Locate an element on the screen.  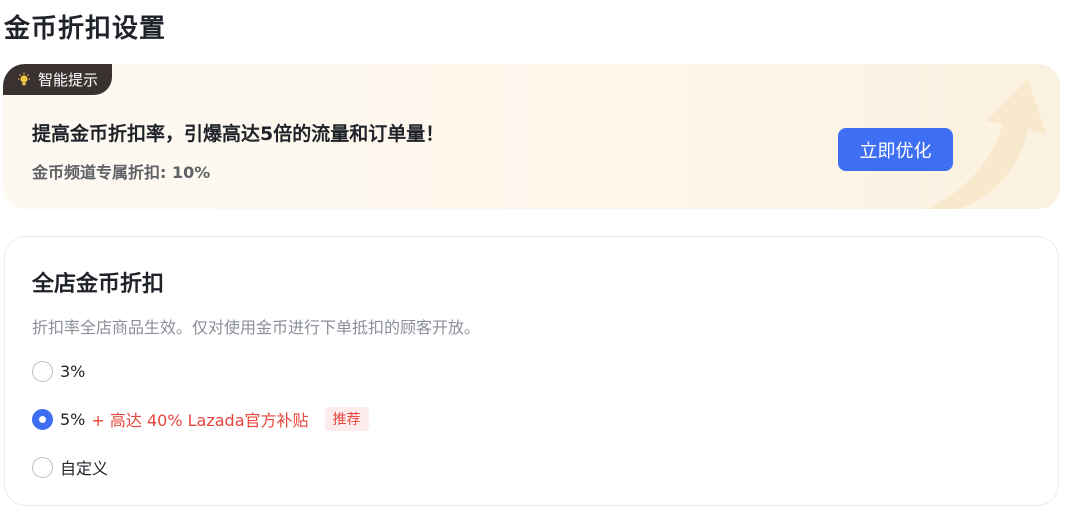
option-label: 3% is located at coordinates (73, 371).